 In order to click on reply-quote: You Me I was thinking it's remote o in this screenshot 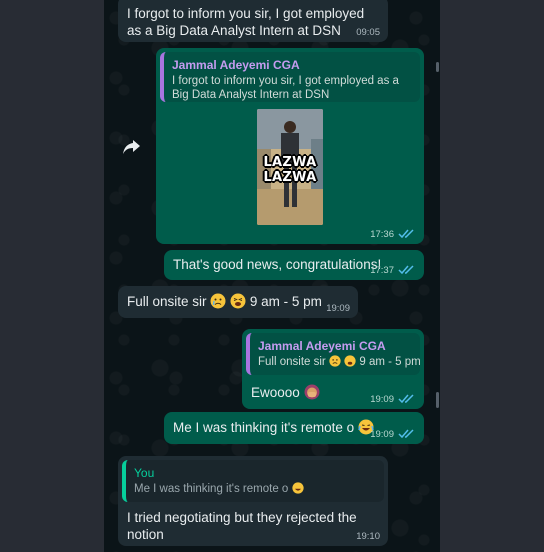, I will do `click(253, 481)`.